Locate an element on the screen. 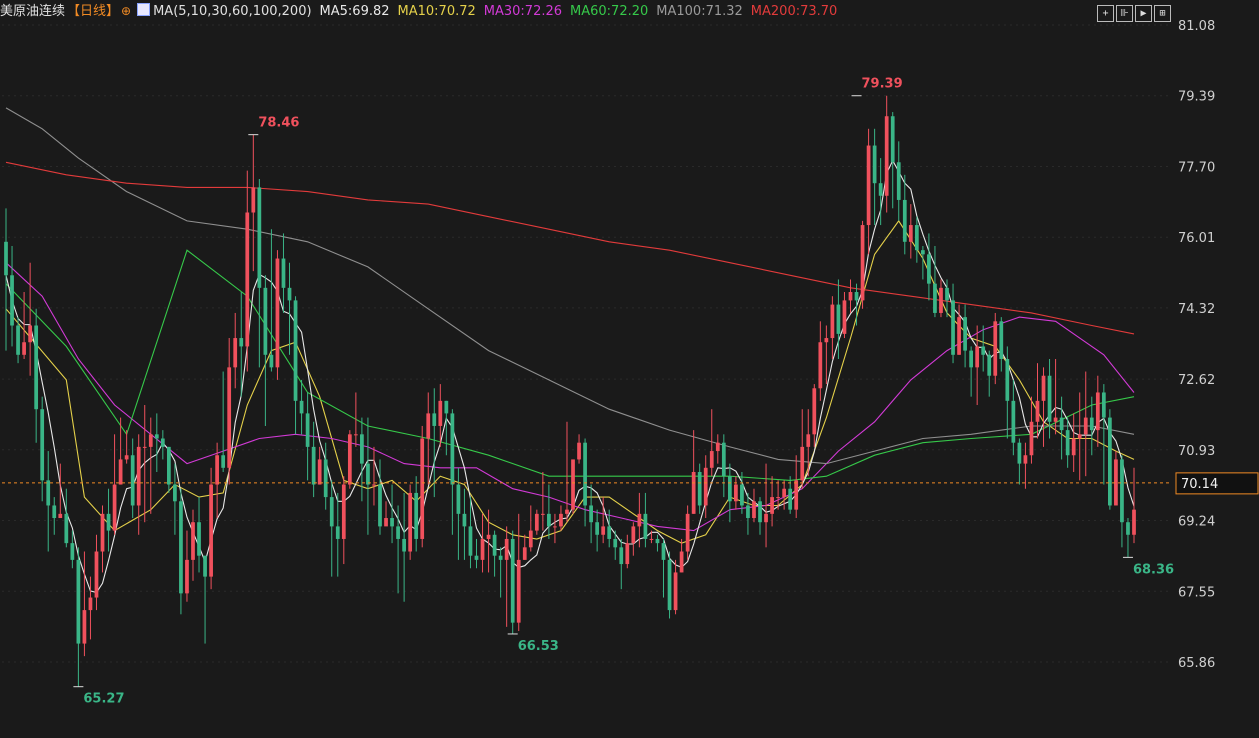 The image size is (1259, 738). ma60-value: MA60:72.20 is located at coordinates (609, 11).